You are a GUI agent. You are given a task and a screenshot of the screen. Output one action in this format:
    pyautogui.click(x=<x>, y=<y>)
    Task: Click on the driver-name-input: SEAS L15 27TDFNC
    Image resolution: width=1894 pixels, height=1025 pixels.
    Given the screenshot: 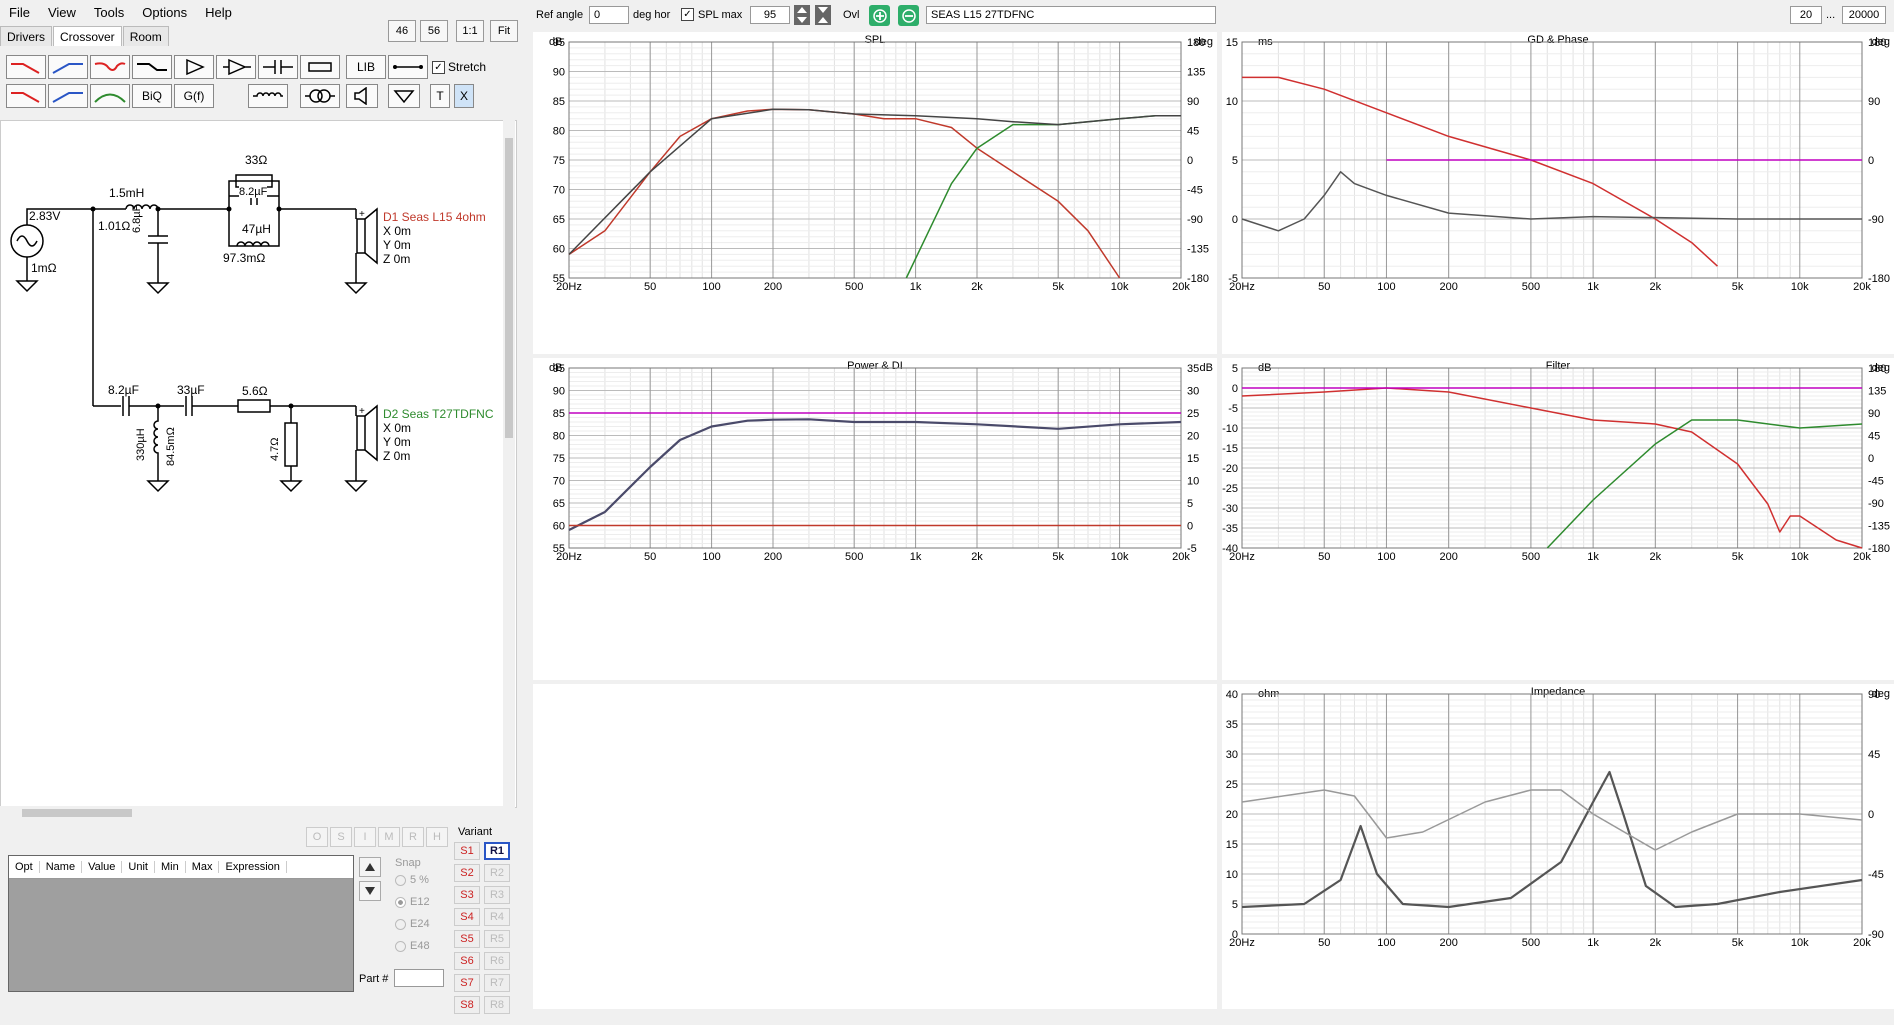 What is the action you would take?
    pyautogui.click(x=1071, y=15)
    